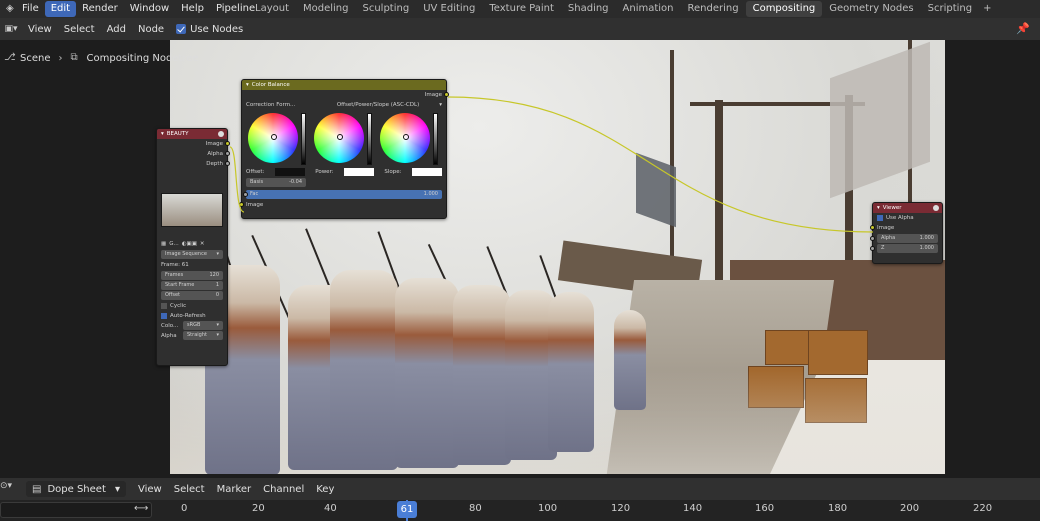  Describe the element at coordinates (907, 208) in the screenshot. I see `viewer-header: ▾ Viewer` at that location.